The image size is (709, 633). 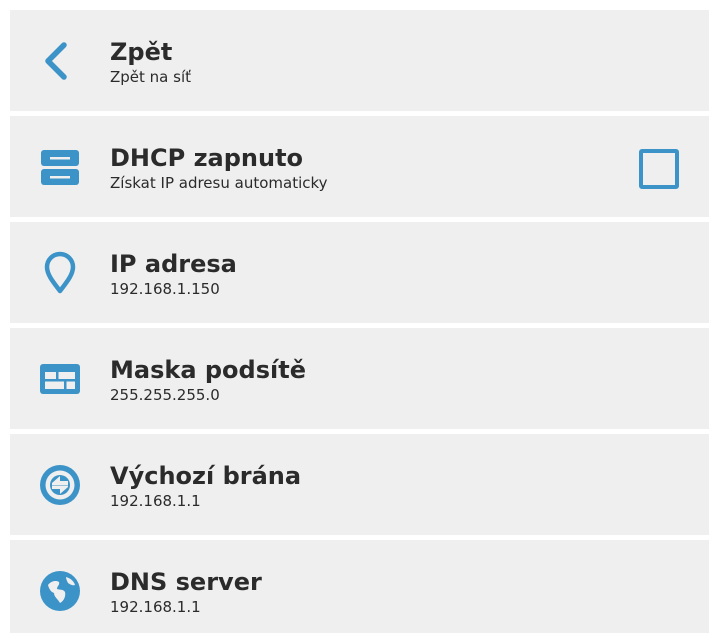 I want to click on subnet-mask-value: 255.255.255.0, so click(x=165, y=395).